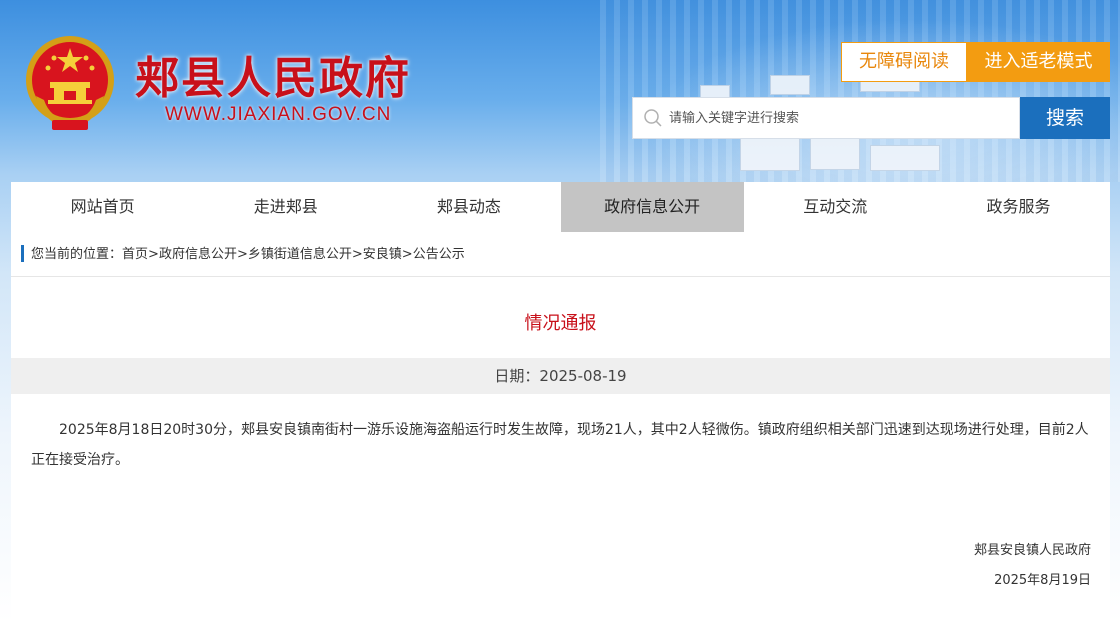 This screenshot has height=623, width=1120. I want to click on breadcrumb: 您当前的位置：首页>政府信息公开>乡镇街道信息公开>安良镇>公告公示, so click(560, 254).